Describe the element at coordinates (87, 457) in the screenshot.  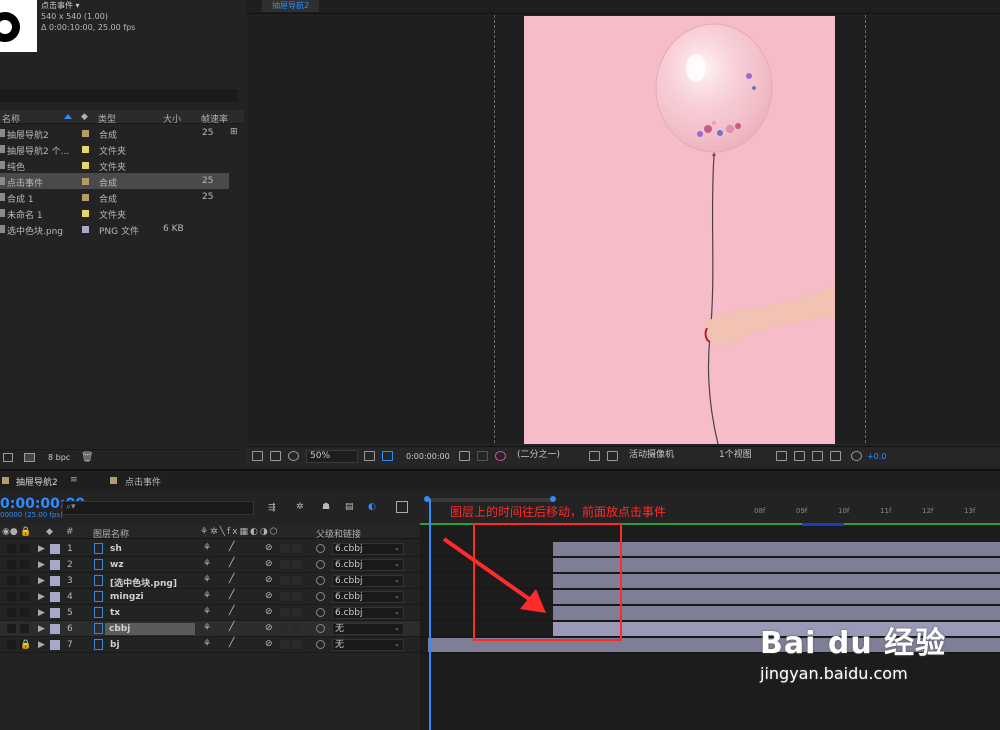
I see `trash-icon: 🗑` at that location.